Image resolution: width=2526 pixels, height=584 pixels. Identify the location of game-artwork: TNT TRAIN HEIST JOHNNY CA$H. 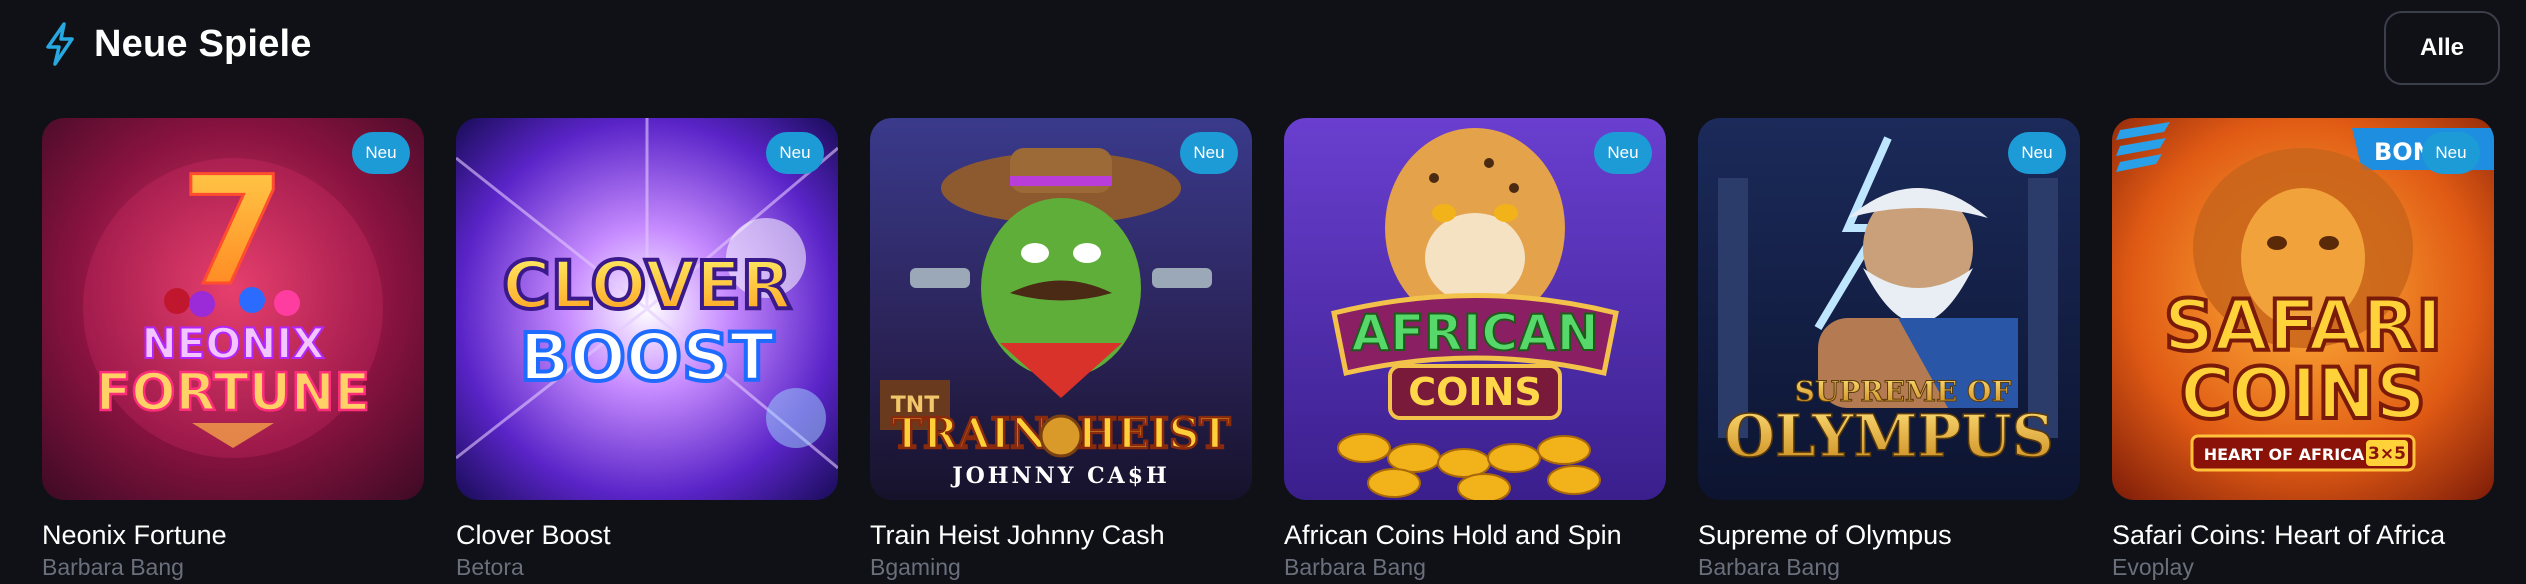
(1061, 309).